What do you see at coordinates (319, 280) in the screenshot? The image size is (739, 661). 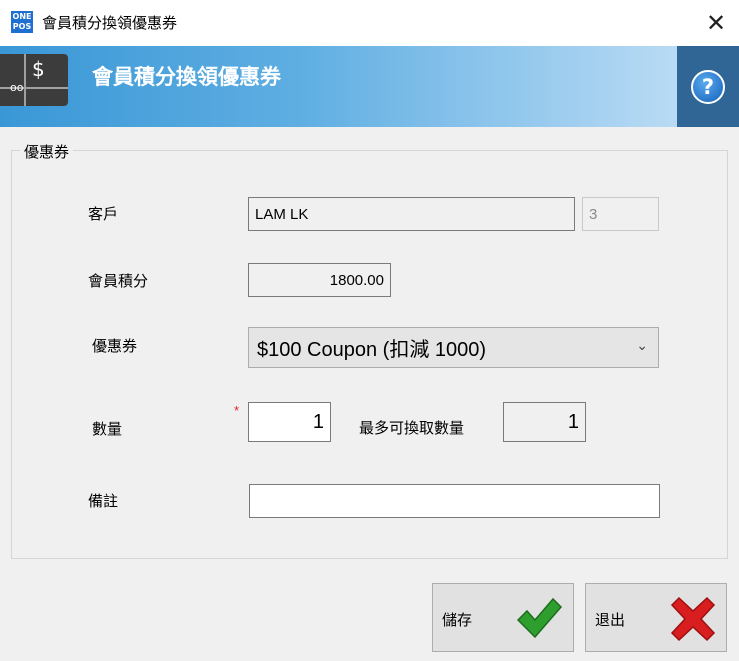 I see `points-field: 1800.00` at bounding box center [319, 280].